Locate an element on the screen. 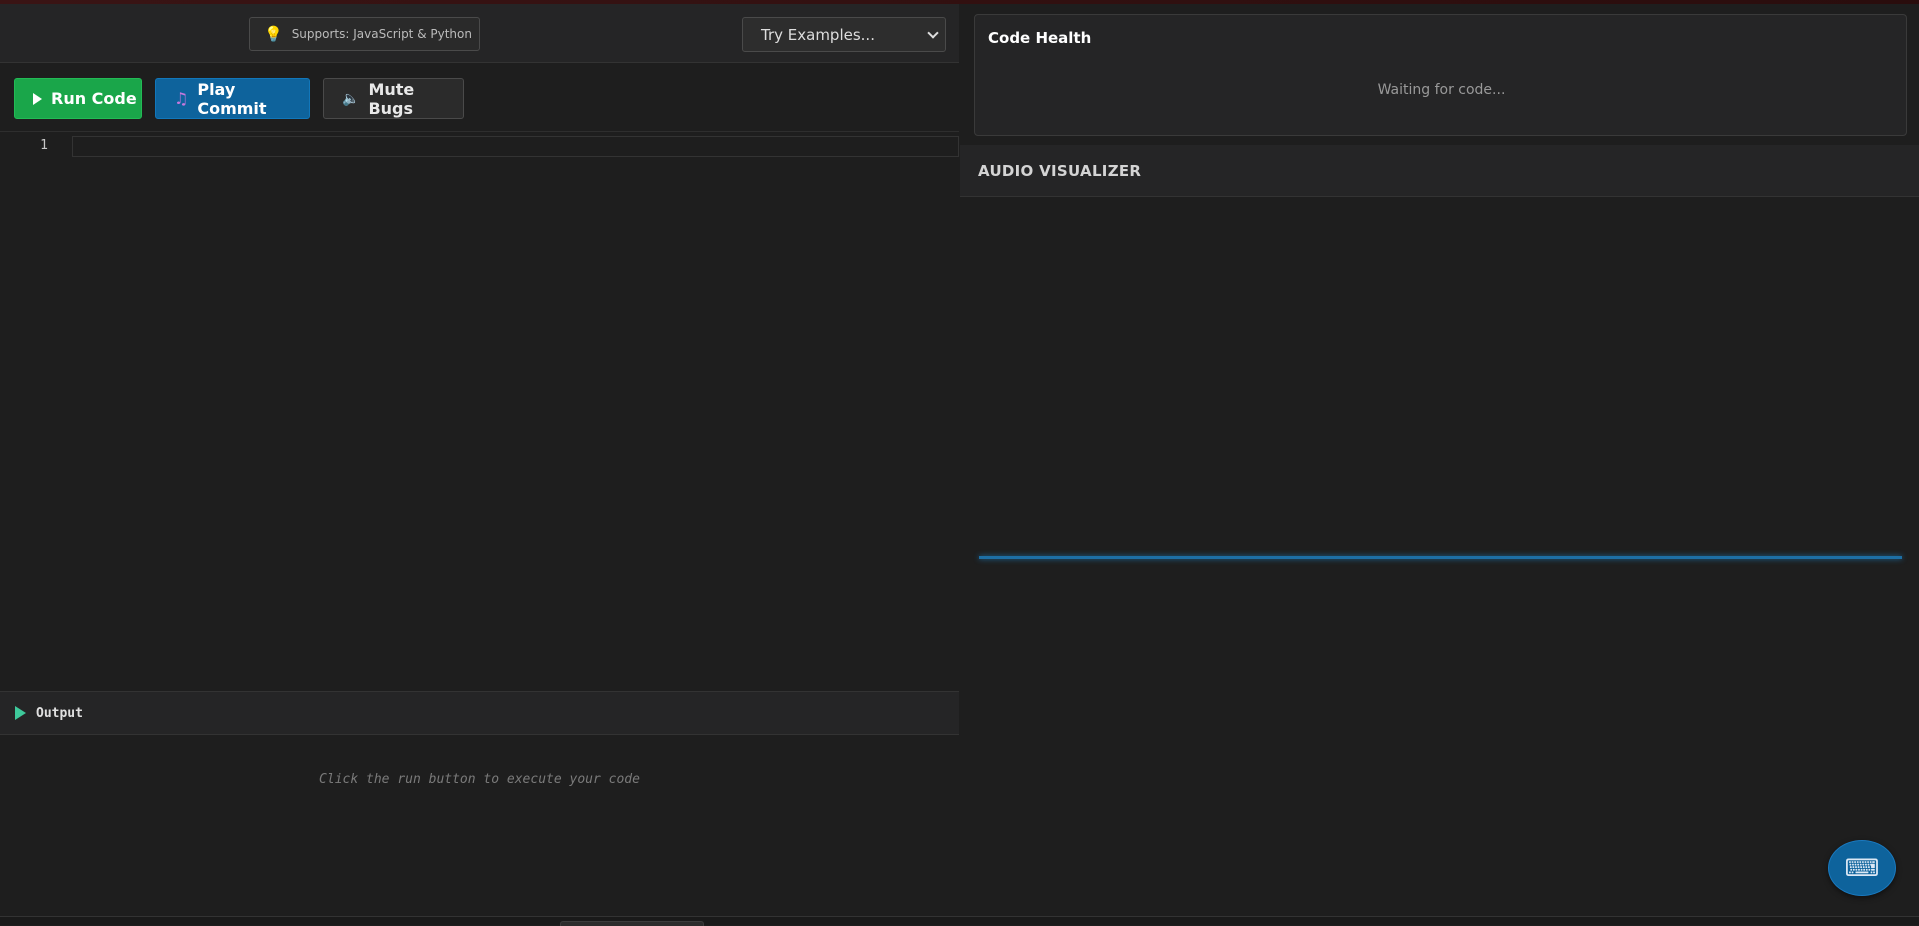  run-code-label: Run Code is located at coordinates (94, 98).